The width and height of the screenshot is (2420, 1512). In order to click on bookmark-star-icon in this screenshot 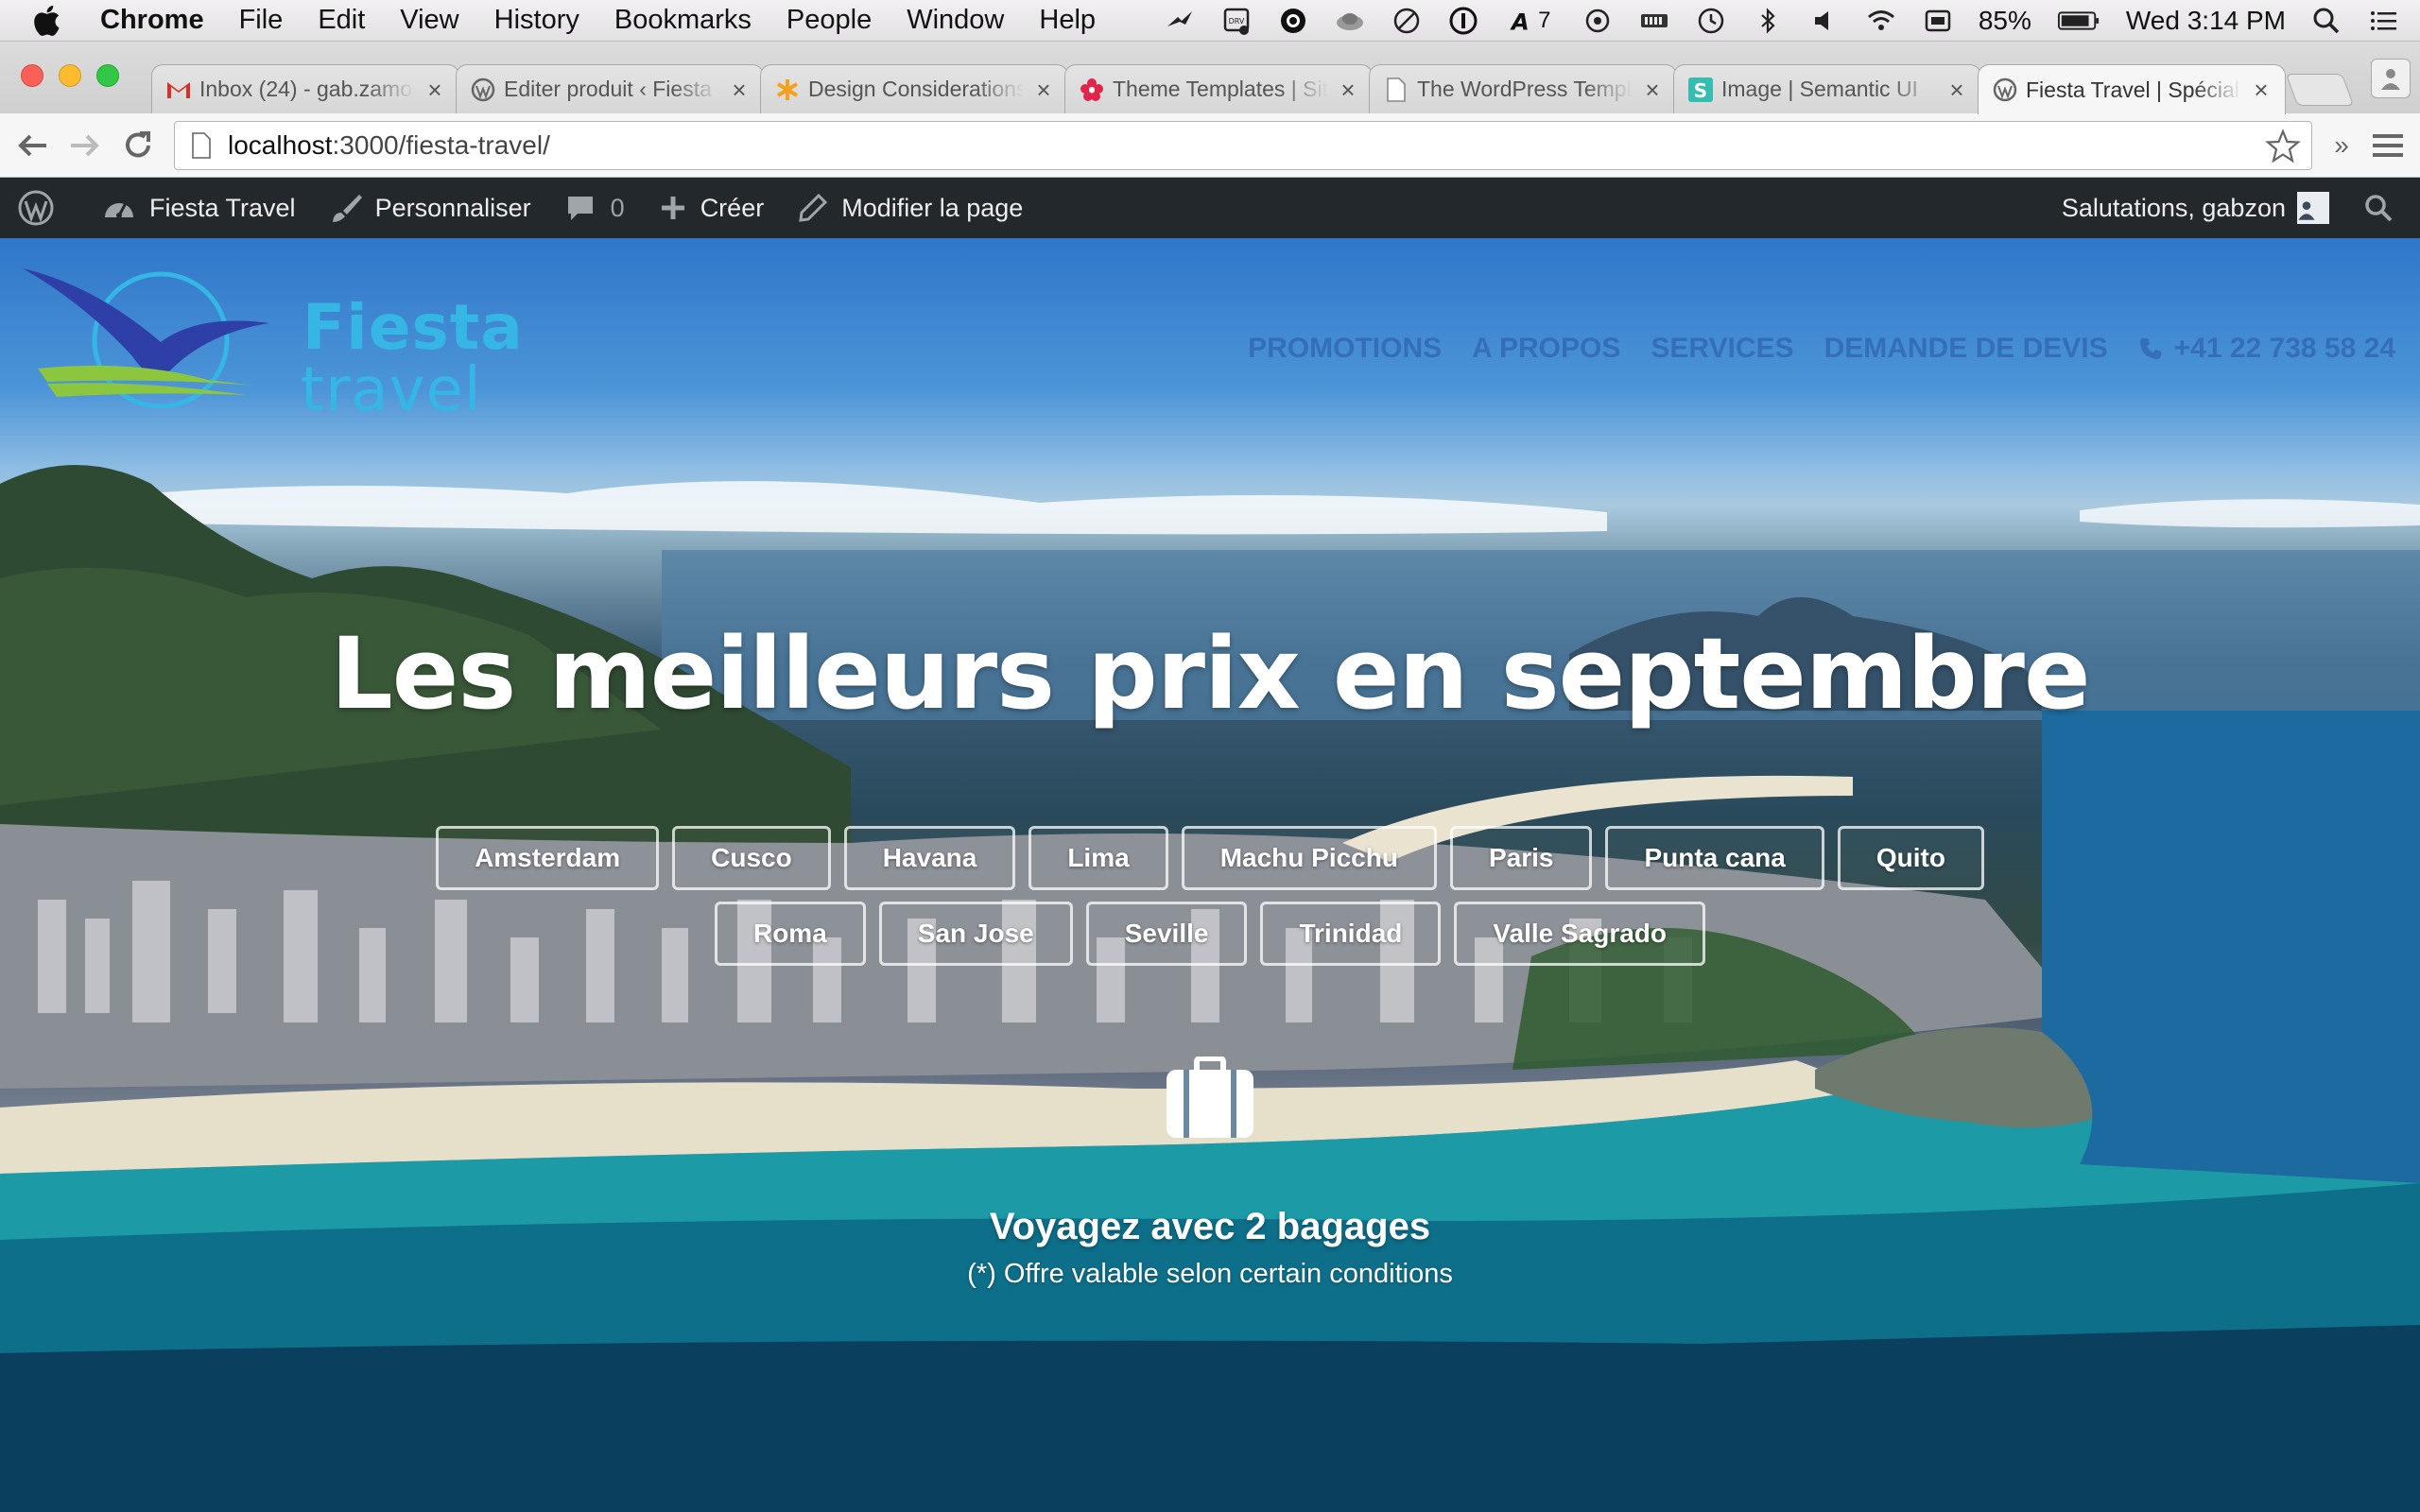, I will do `click(2283, 146)`.